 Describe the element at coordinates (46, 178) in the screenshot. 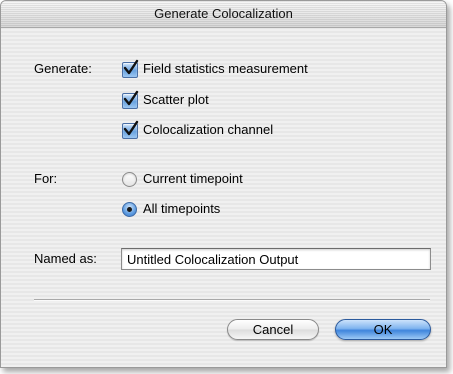

I see `for-label: For:` at that location.